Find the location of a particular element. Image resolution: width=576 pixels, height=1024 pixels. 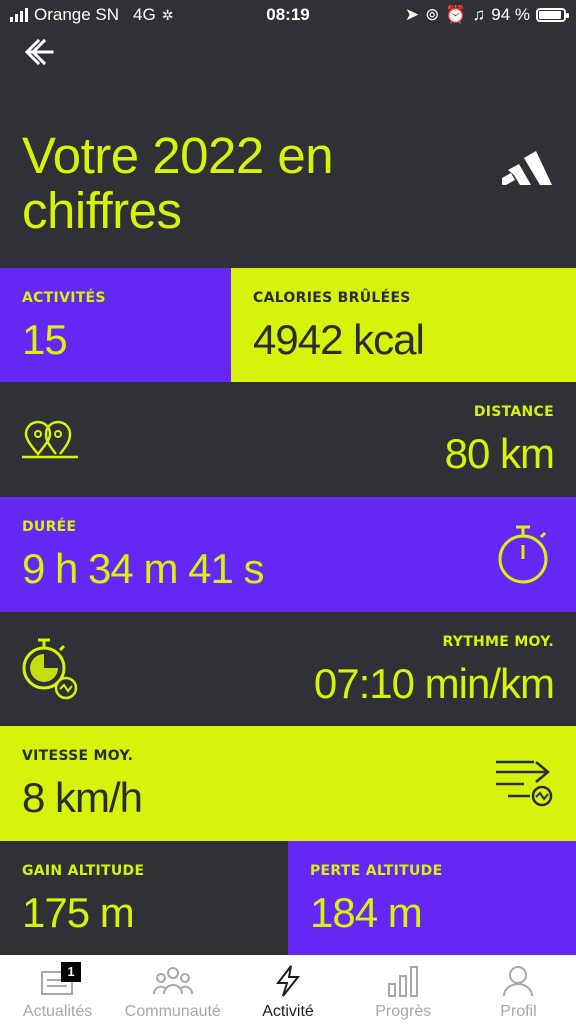

tab-activite: Activité is located at coordinates (287, 989).